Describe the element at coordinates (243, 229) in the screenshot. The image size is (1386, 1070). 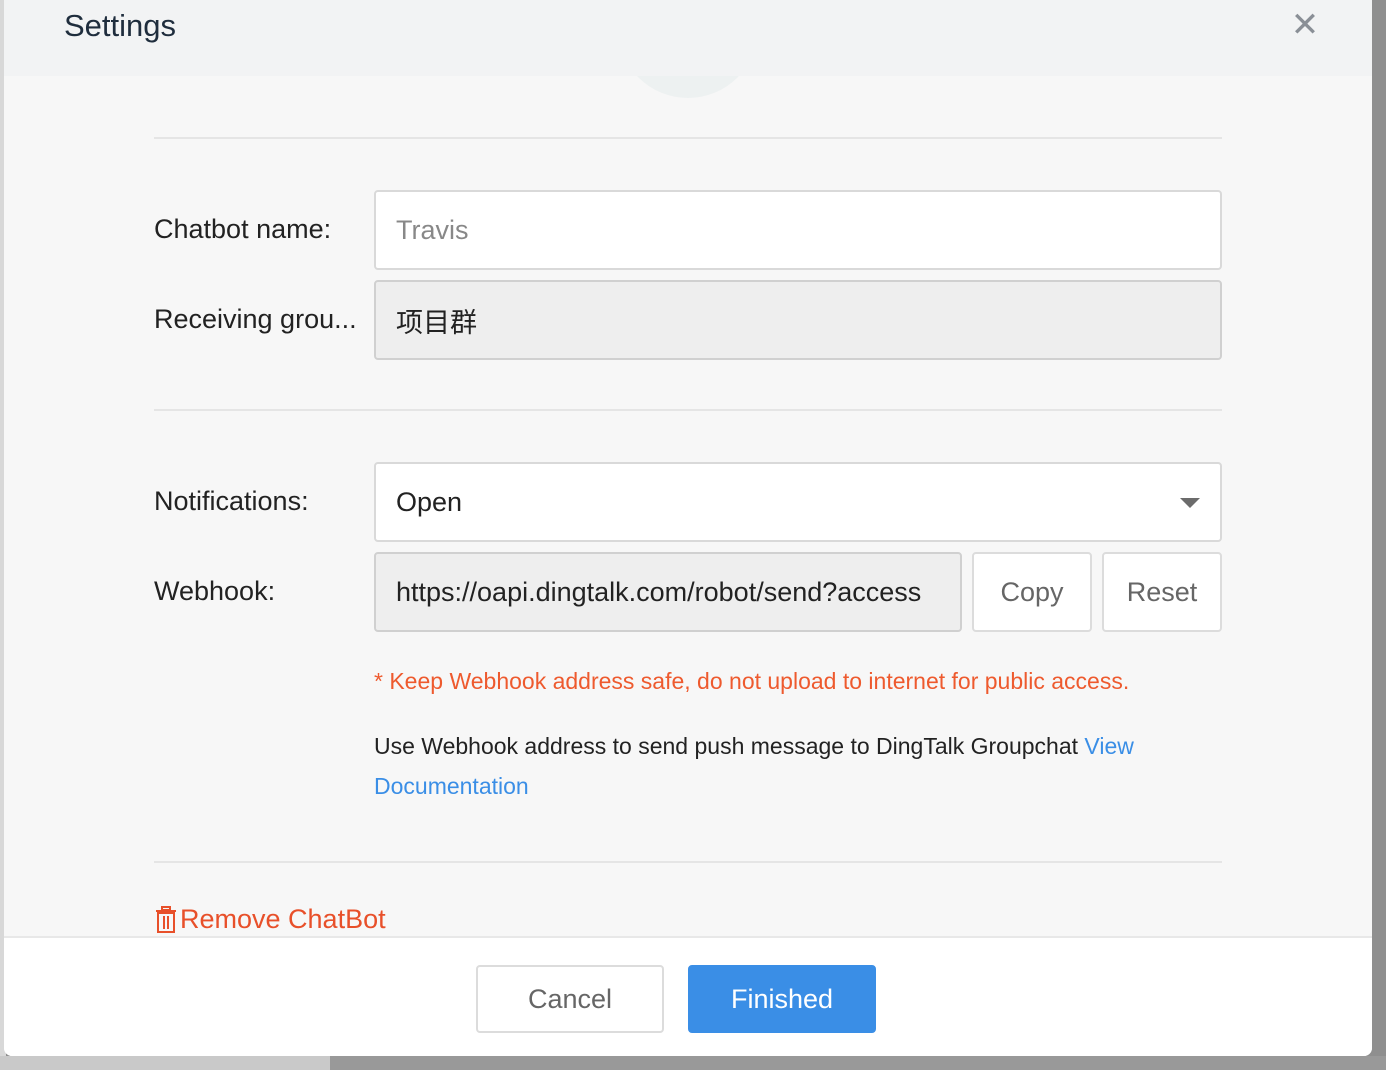
I see `chatbot-name-label: Chatbot name:` at that location.